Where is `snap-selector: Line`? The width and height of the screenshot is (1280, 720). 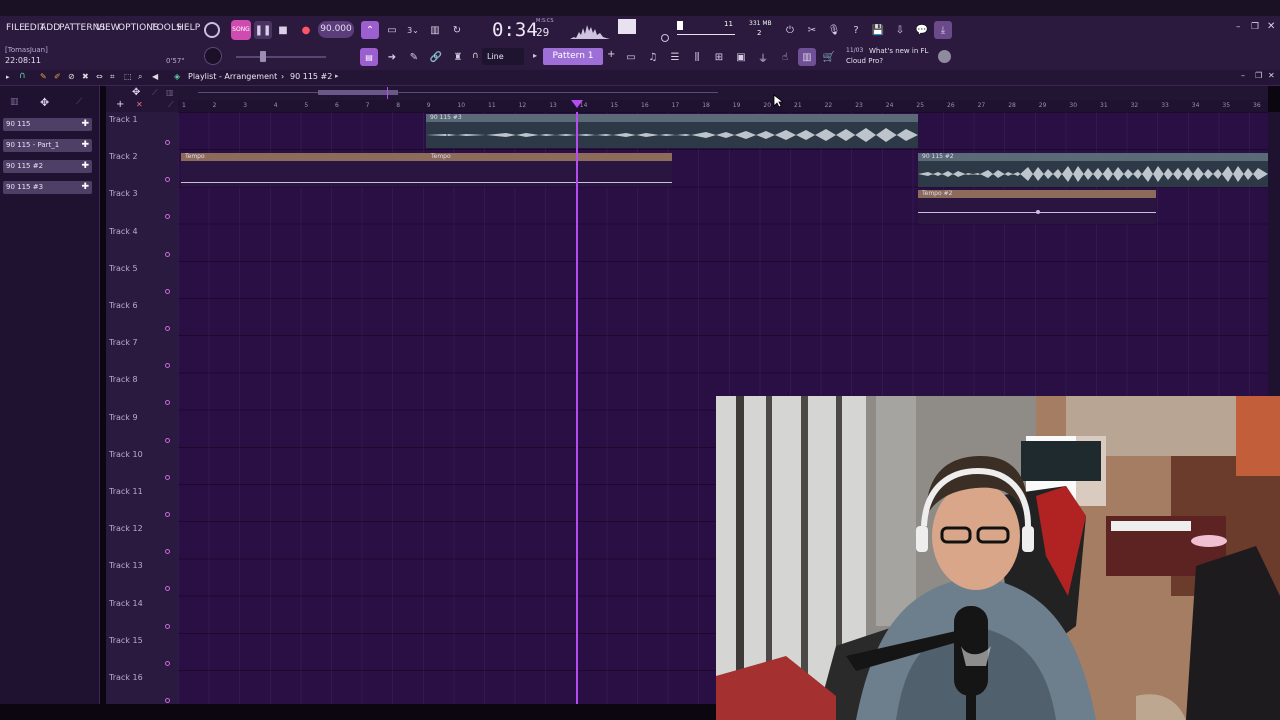 snap-selector: Line is located at coordinates (503, 56).